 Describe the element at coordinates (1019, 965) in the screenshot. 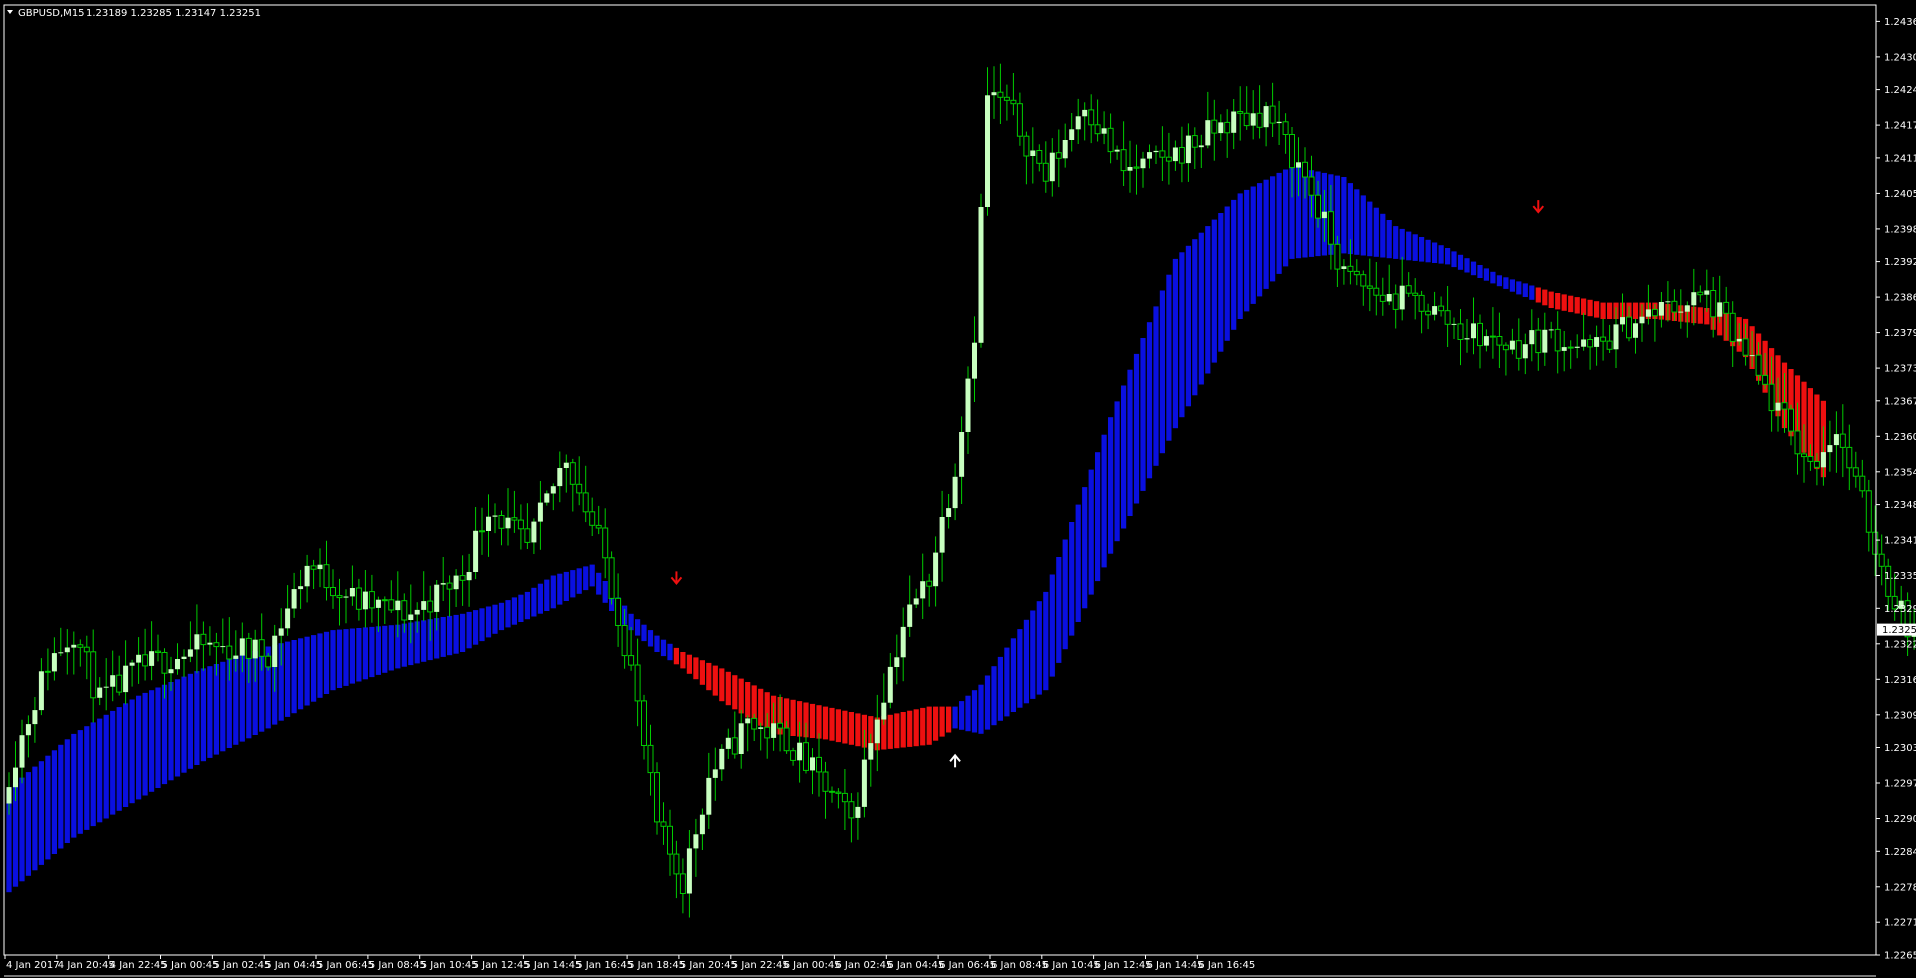

I see `x-tick-label: 6 Jan 08:45` at that location.